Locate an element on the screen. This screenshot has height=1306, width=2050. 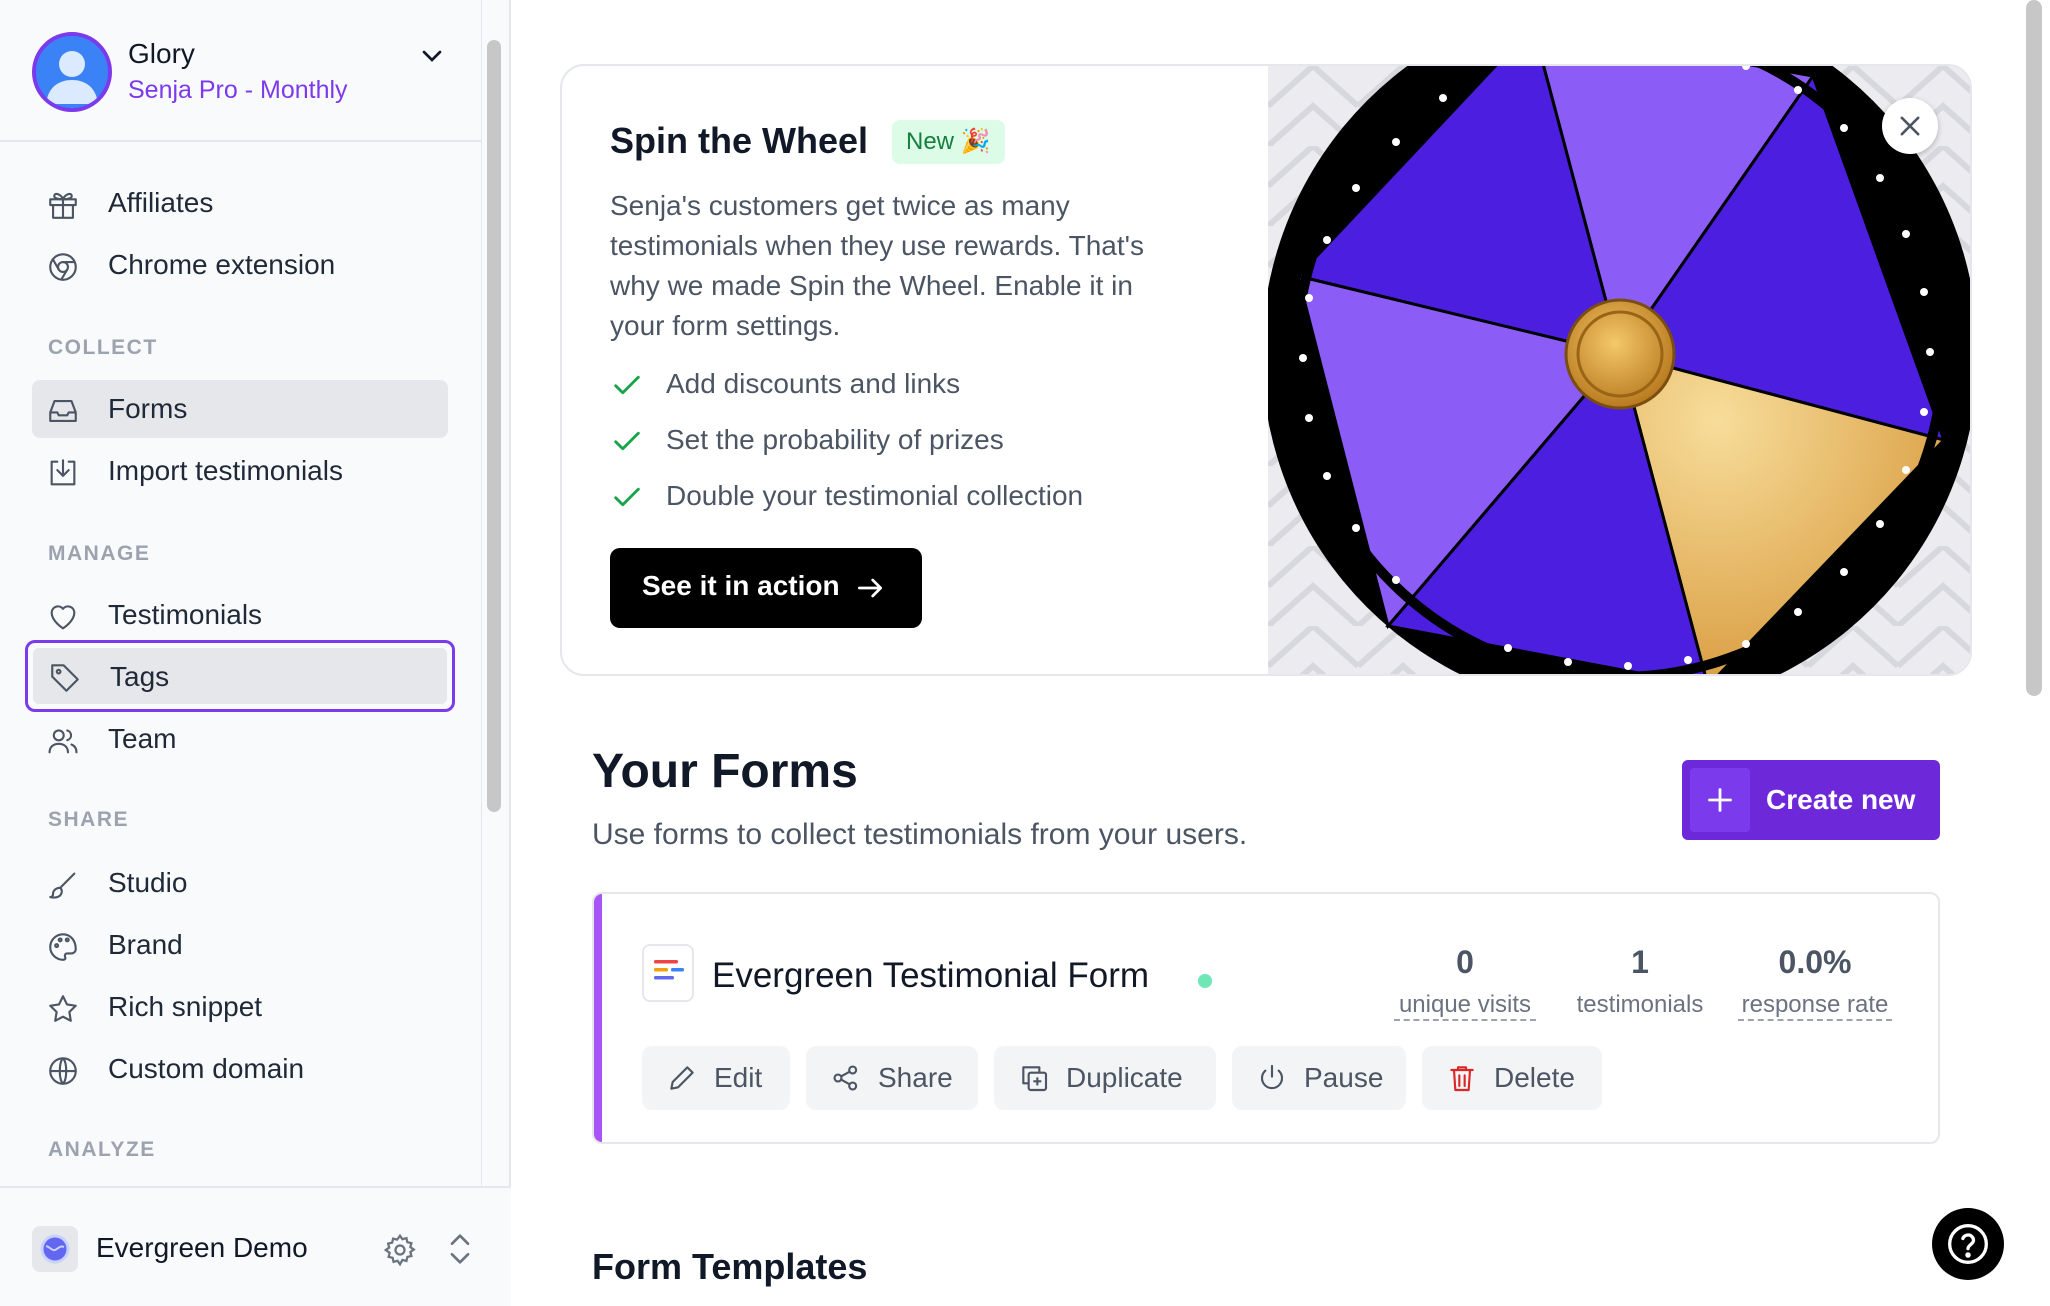
workspace-name: Evergreen Demo is located at coordinates (202, 1247).